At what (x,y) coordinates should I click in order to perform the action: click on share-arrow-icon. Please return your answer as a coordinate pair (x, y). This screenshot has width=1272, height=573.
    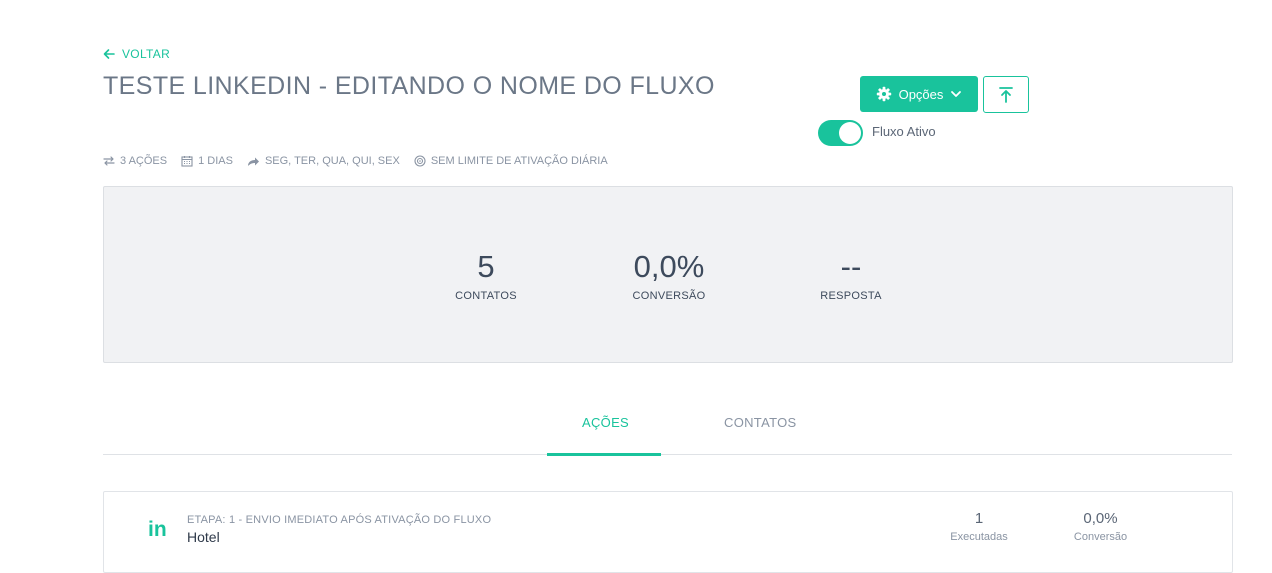
    Looking at the image, I should click on (253, 161).